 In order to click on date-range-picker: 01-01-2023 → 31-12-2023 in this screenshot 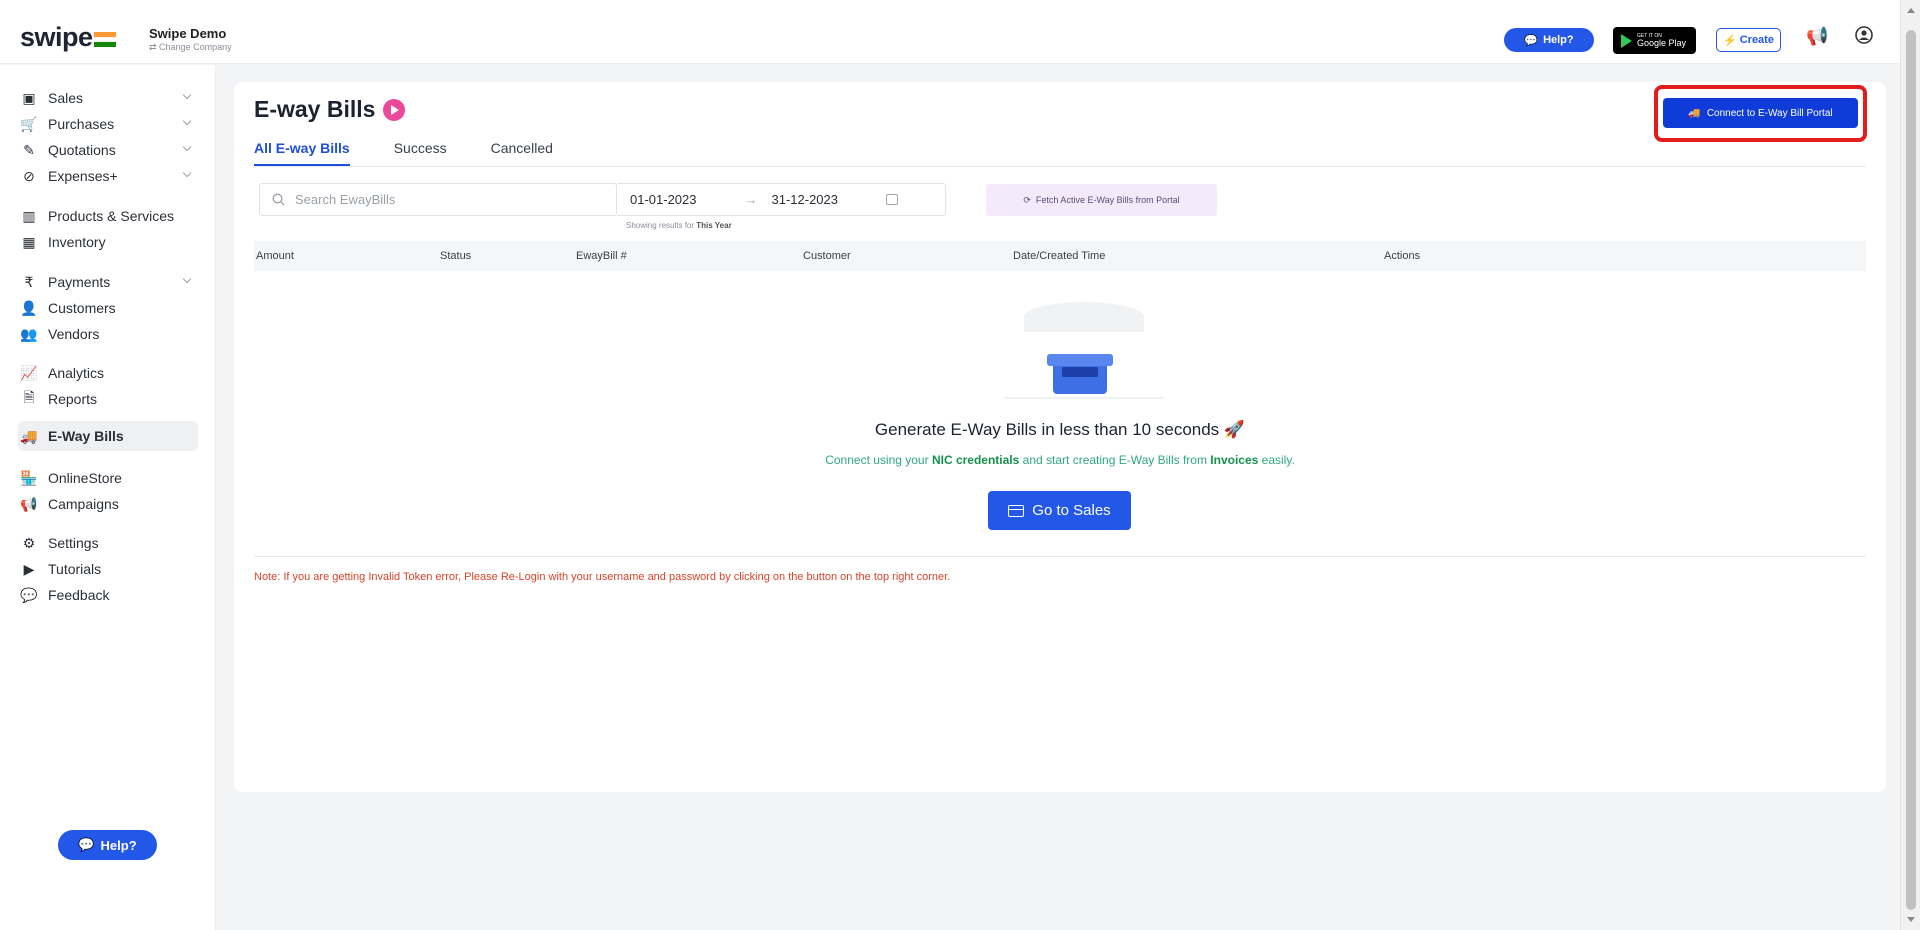, I will do `click(781, 199)`.